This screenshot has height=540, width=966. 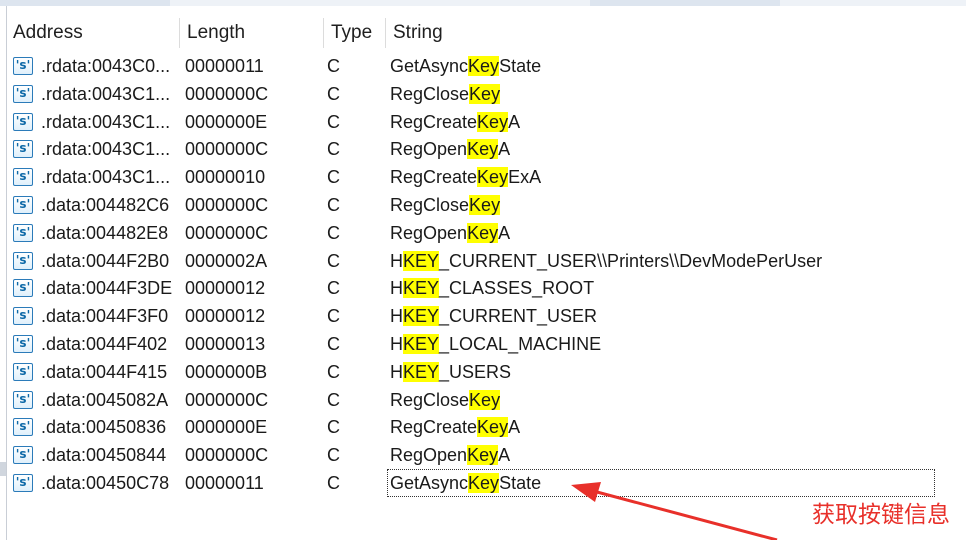 What do you see at coordinates (687, 515) in the screenshot?
I see `arrow-shaft` at bounding box center [687, 515].